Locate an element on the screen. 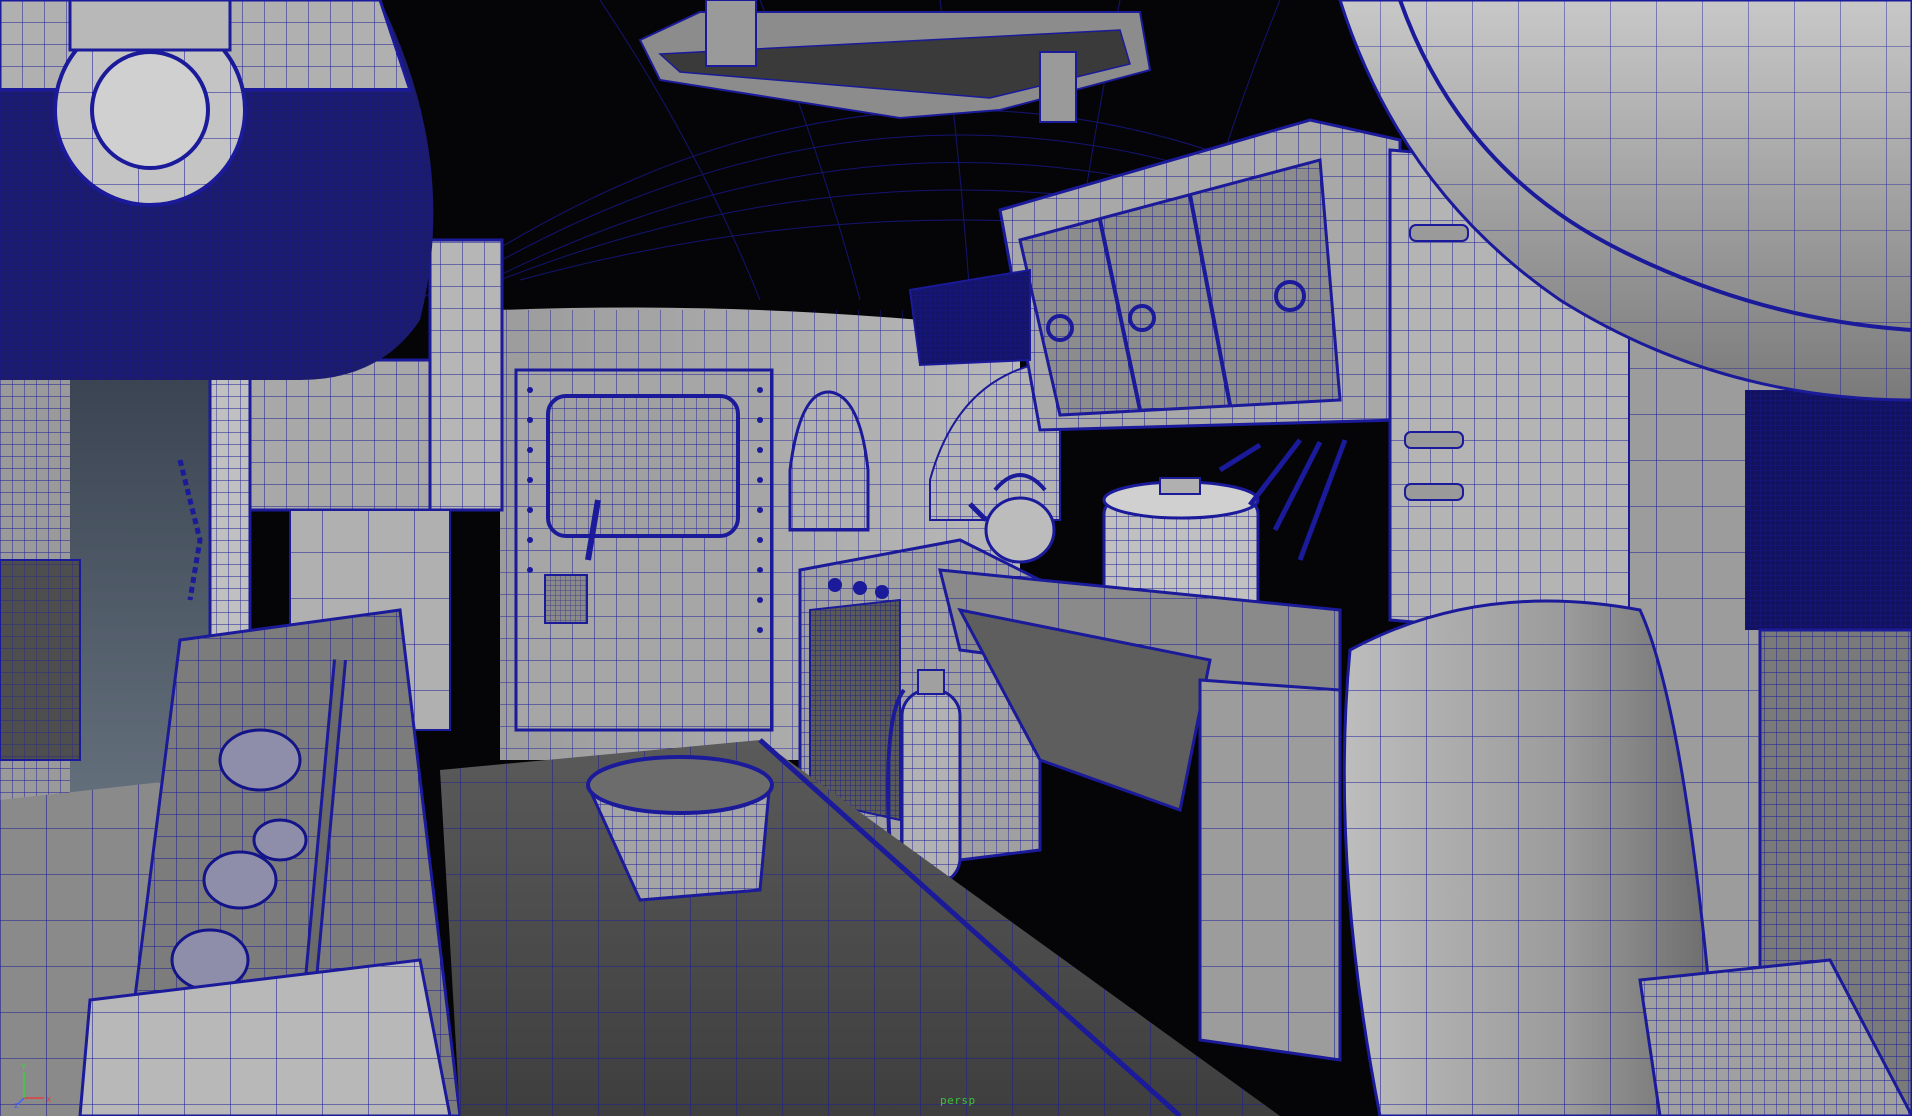  top-left-engine-assembly is located at coordinates (217, 190).